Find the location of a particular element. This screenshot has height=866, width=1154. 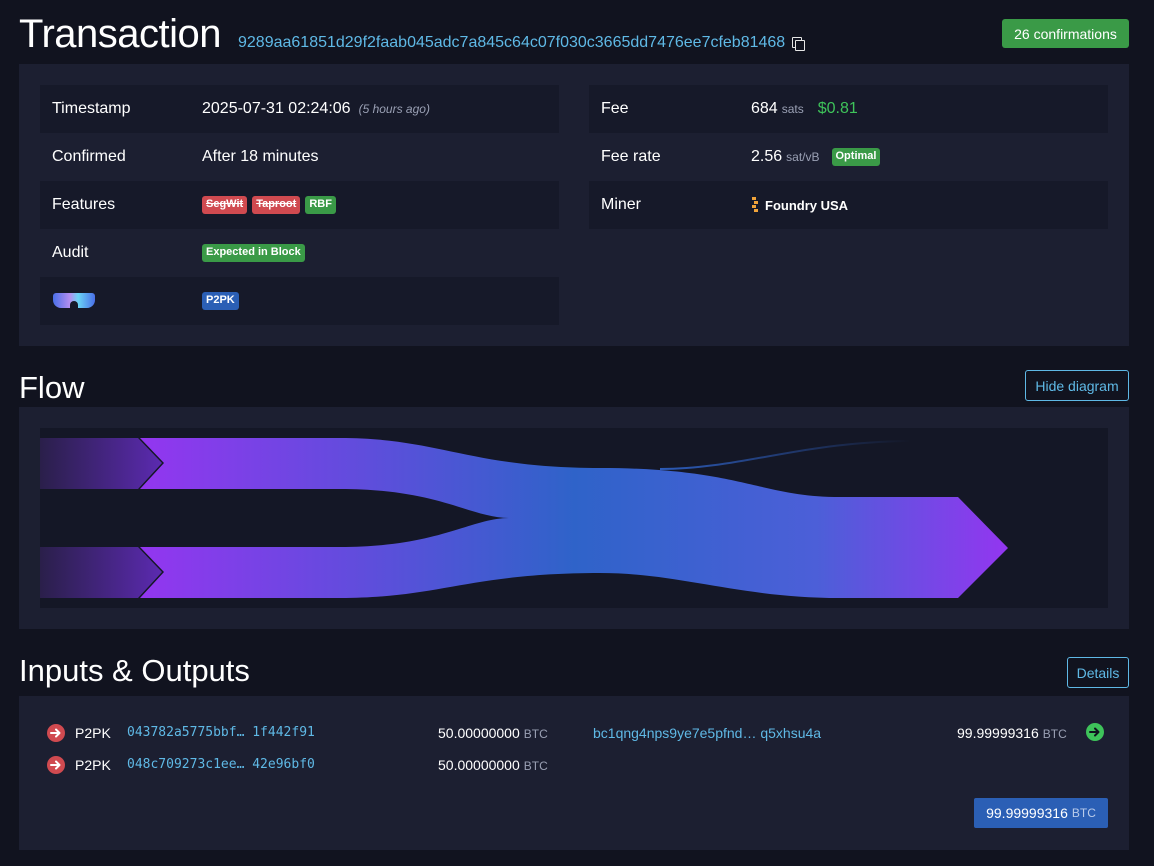

flow-path-fee is located at coordinates (785, 455).